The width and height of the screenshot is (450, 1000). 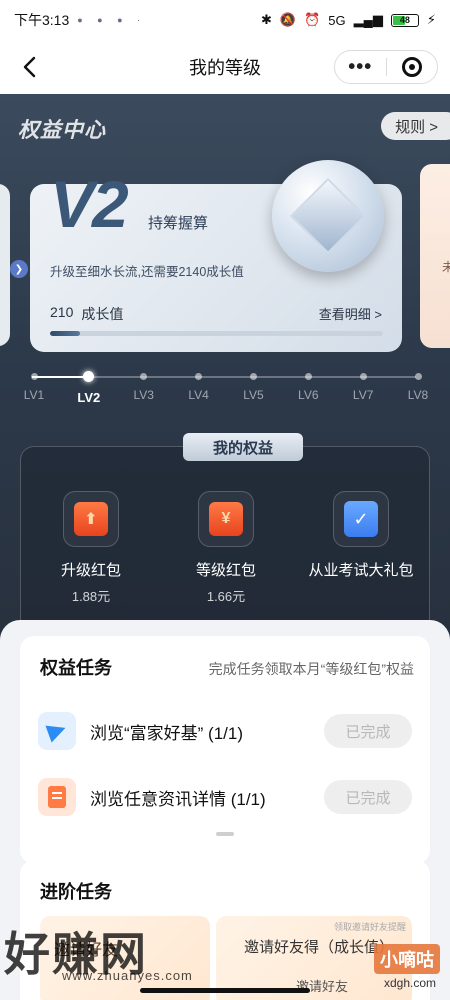 I want to click on right-item-exam-gift: ✓ 从业考试大礼包, so click(x=361, y=538).